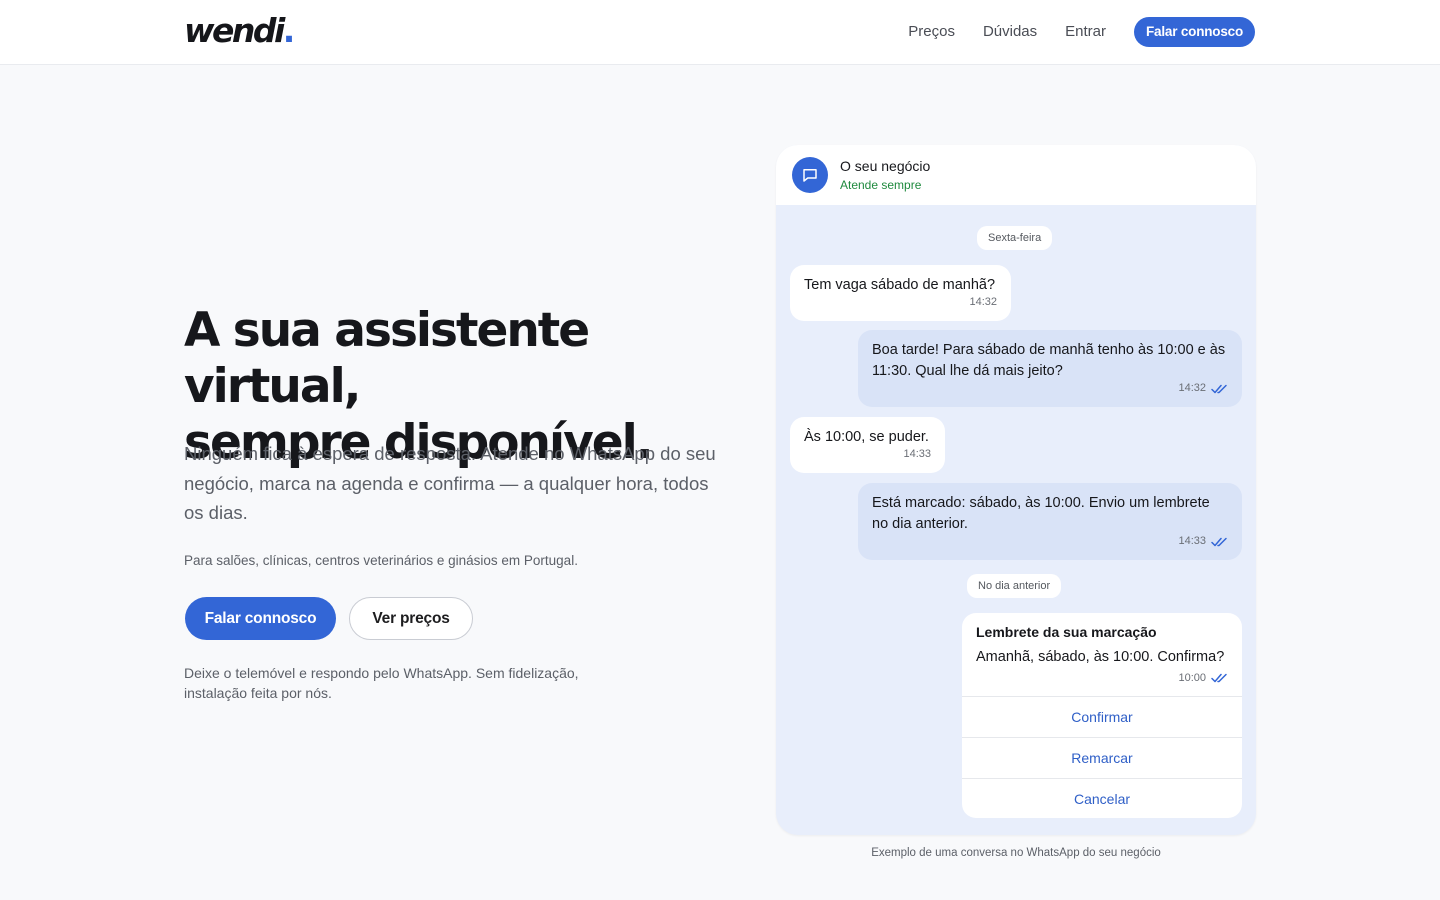  What do you see at coordinates (1066, 632) in the screenshot?
I see `reminder-title: Lembrete da sua marcação` at bounding box center [1066, 632].